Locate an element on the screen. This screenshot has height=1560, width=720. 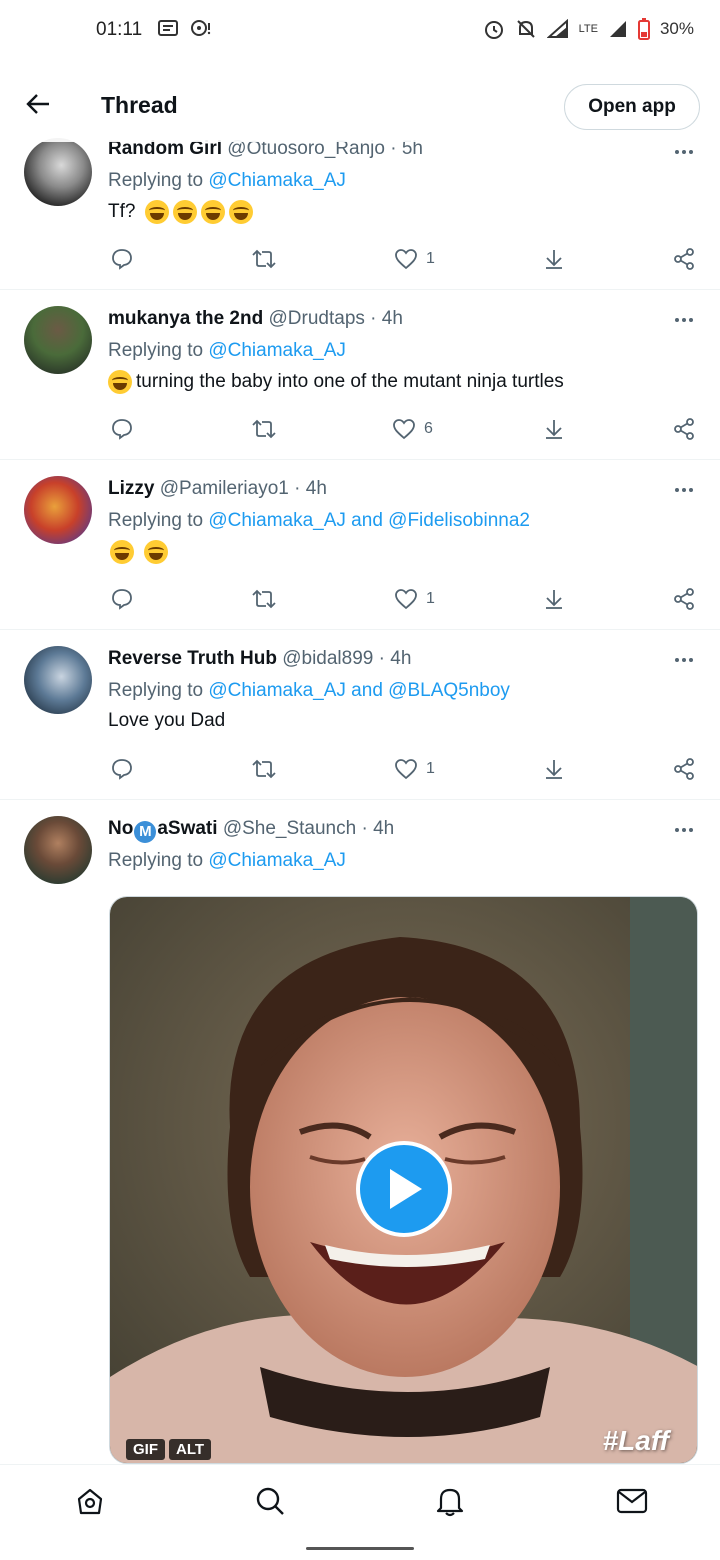
open-app-button: Open app is located at coordinates (632, 107).